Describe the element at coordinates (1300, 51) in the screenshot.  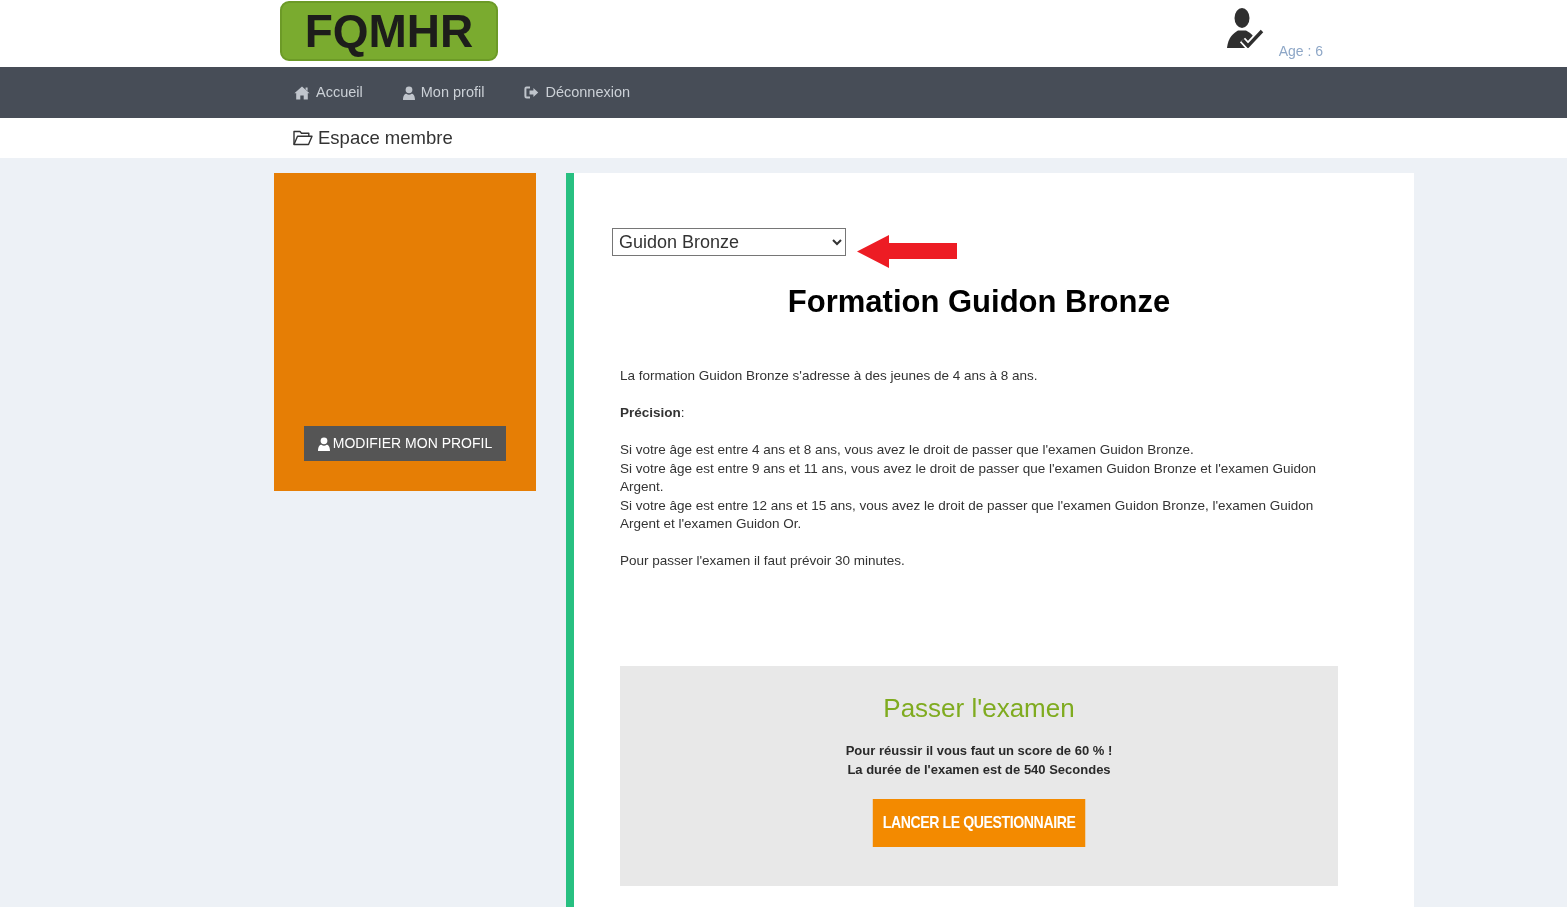
I see `age-label: Age : 6` at that location.